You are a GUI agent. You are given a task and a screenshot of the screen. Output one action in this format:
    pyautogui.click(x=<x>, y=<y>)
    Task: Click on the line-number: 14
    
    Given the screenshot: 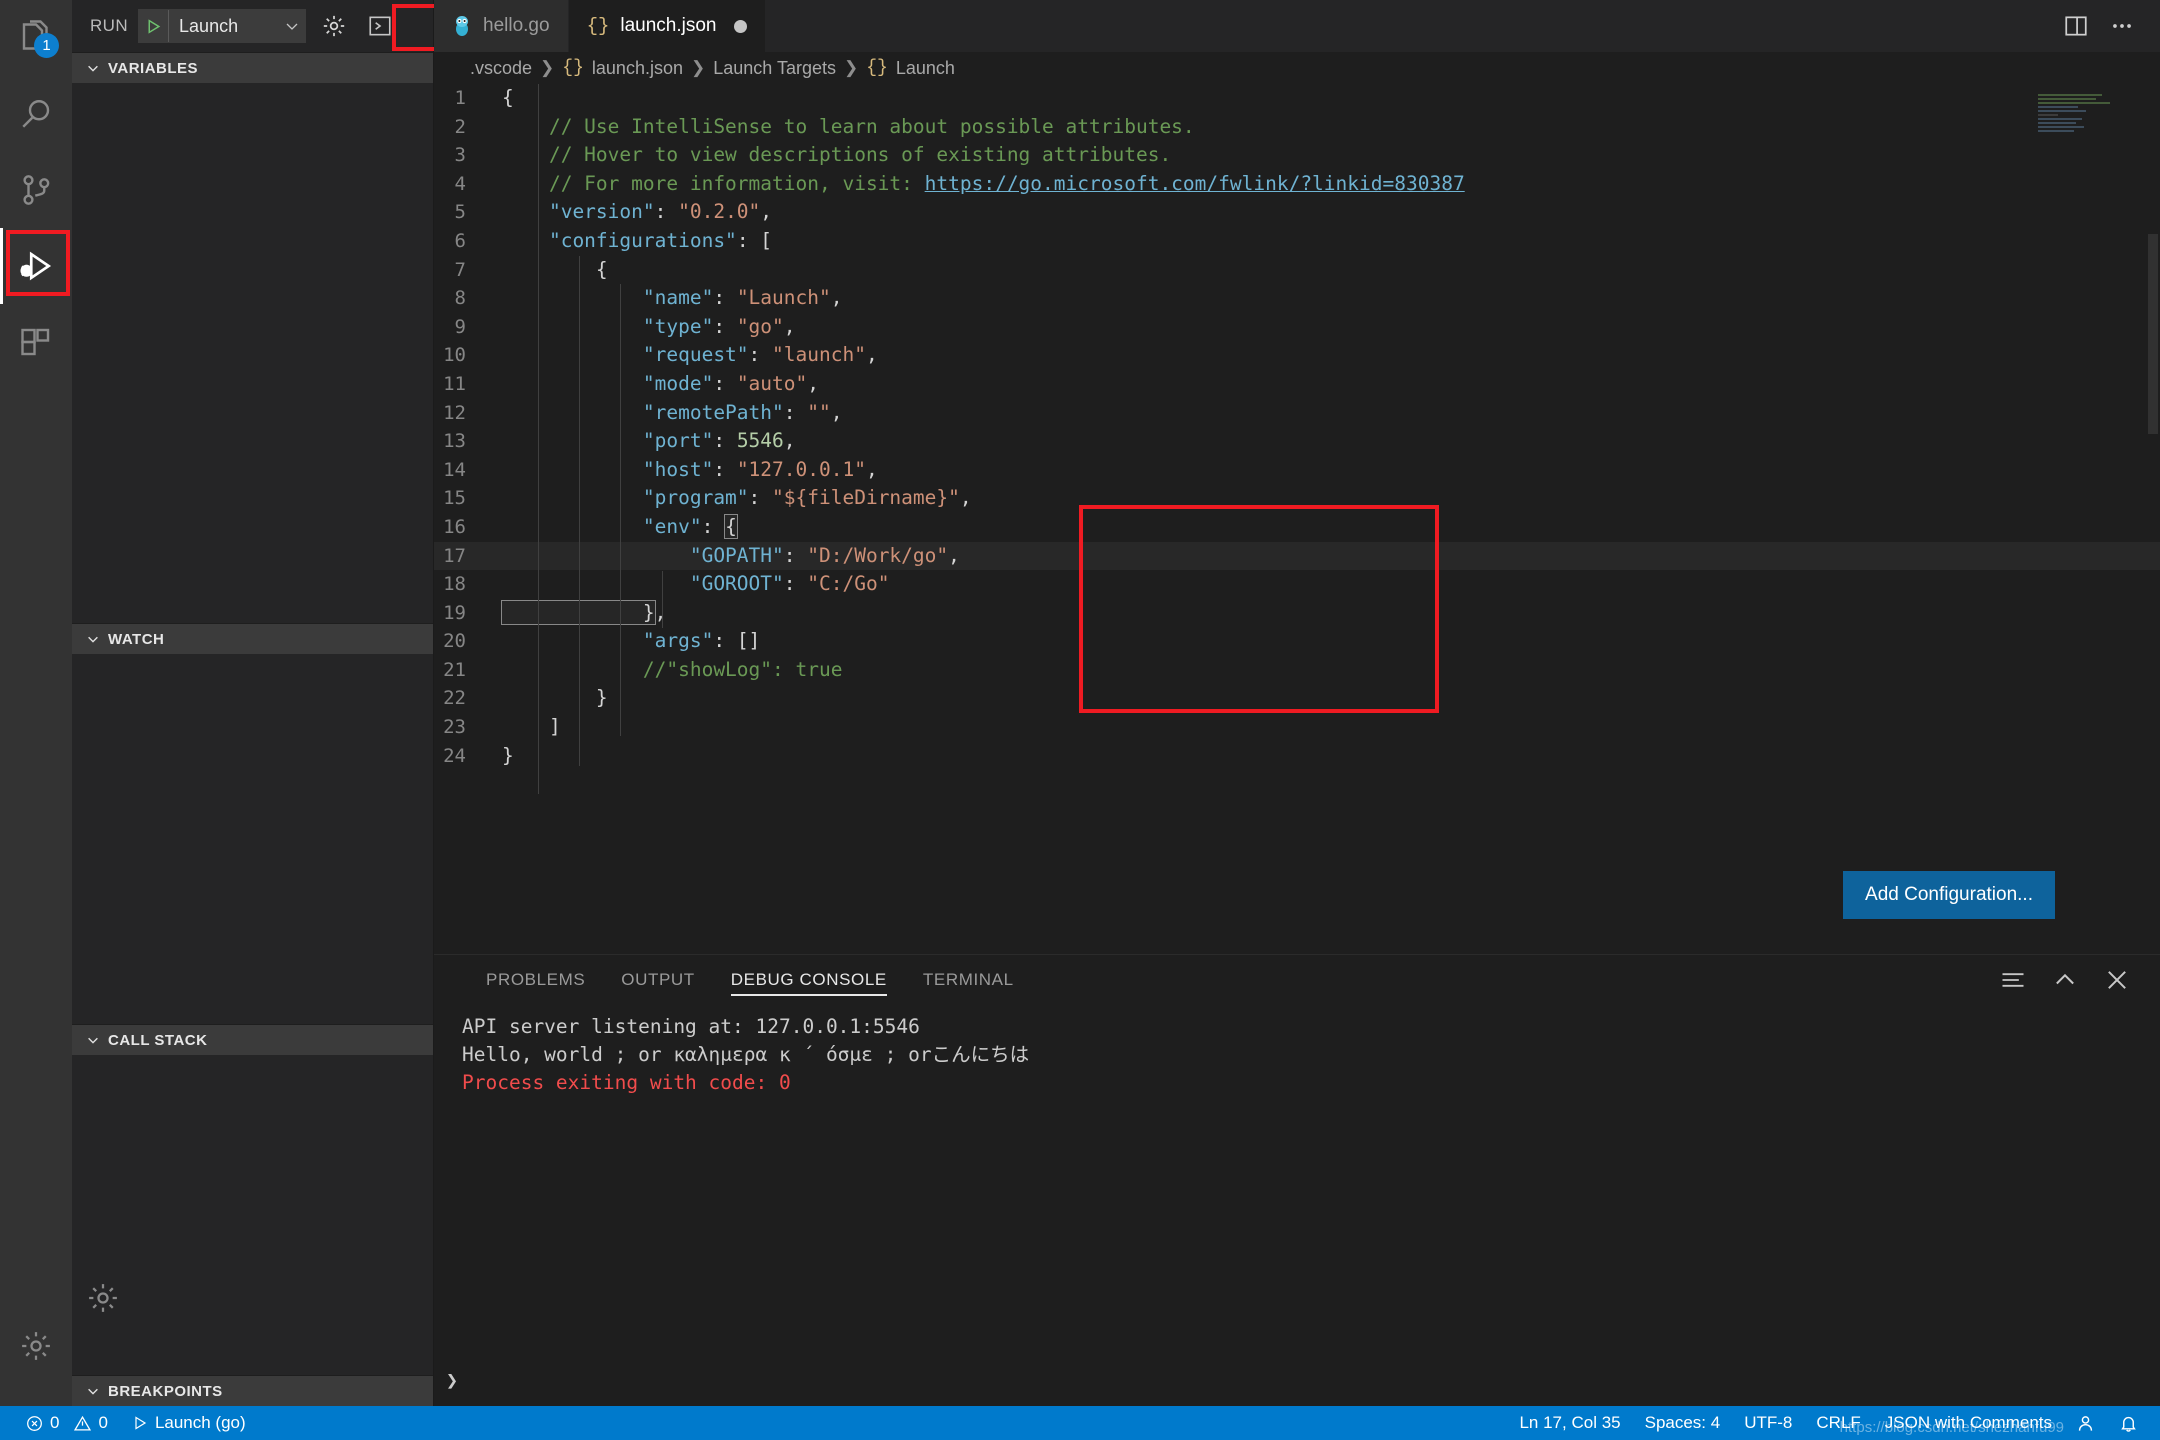 What is the action you would take?
    pyautogui.click(x=454, y=469)
    